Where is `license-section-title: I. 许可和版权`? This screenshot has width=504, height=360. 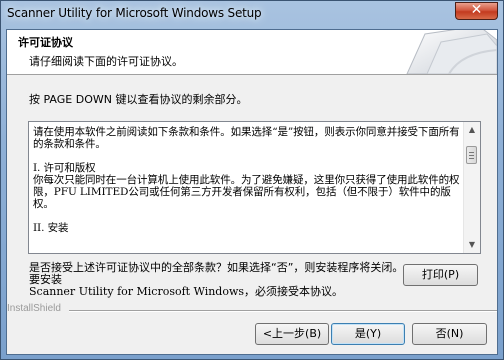
license-section-title: I. 许可和版权 is located at coordinates (64, 168).